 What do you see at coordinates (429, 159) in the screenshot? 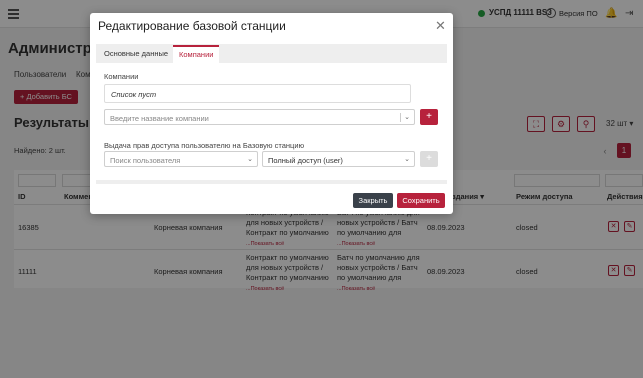
I see `grant-access-button: +` at bounding box center [429, 159].